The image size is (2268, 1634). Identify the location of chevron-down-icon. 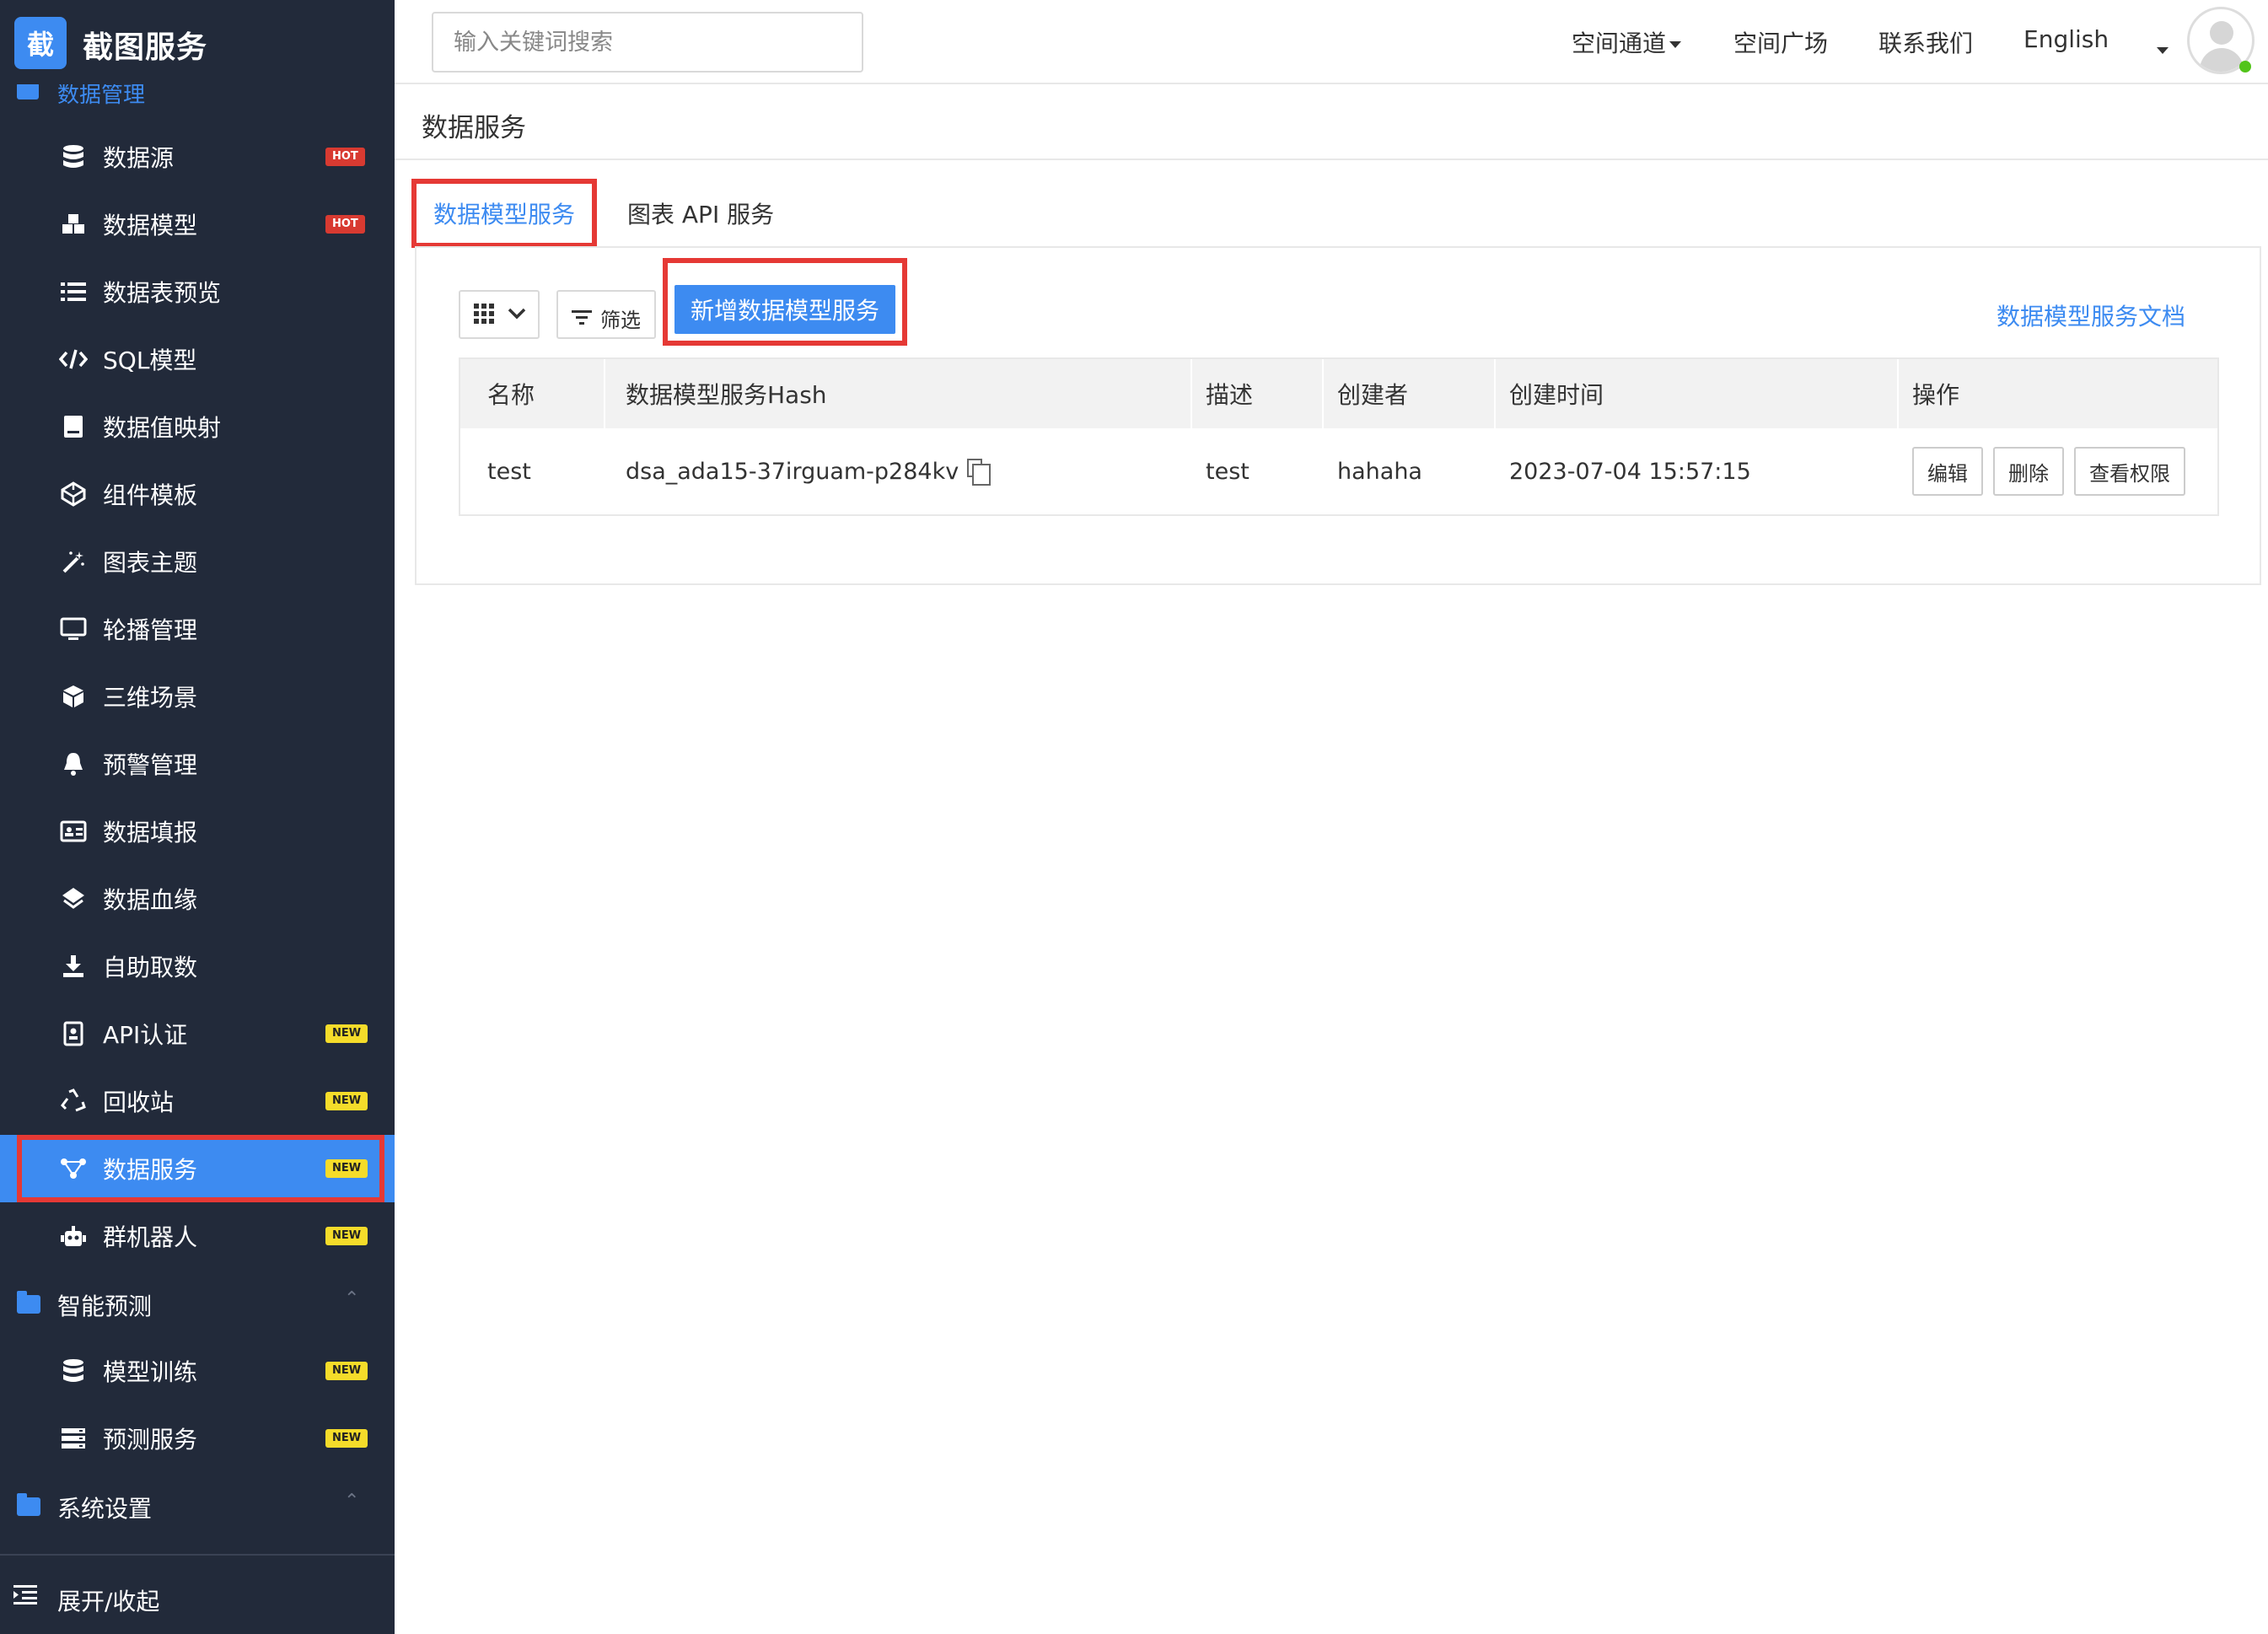
(517, 315).